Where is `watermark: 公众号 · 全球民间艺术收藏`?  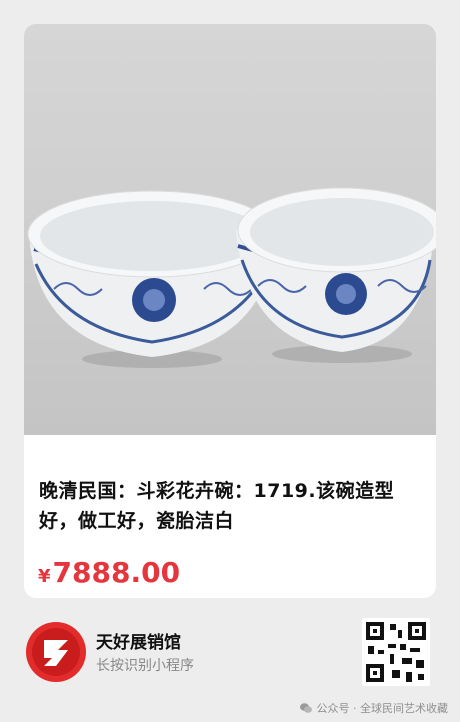
watermark: 公众号 · 全球民间艺术收藏 is located at coordinates (374, 708).